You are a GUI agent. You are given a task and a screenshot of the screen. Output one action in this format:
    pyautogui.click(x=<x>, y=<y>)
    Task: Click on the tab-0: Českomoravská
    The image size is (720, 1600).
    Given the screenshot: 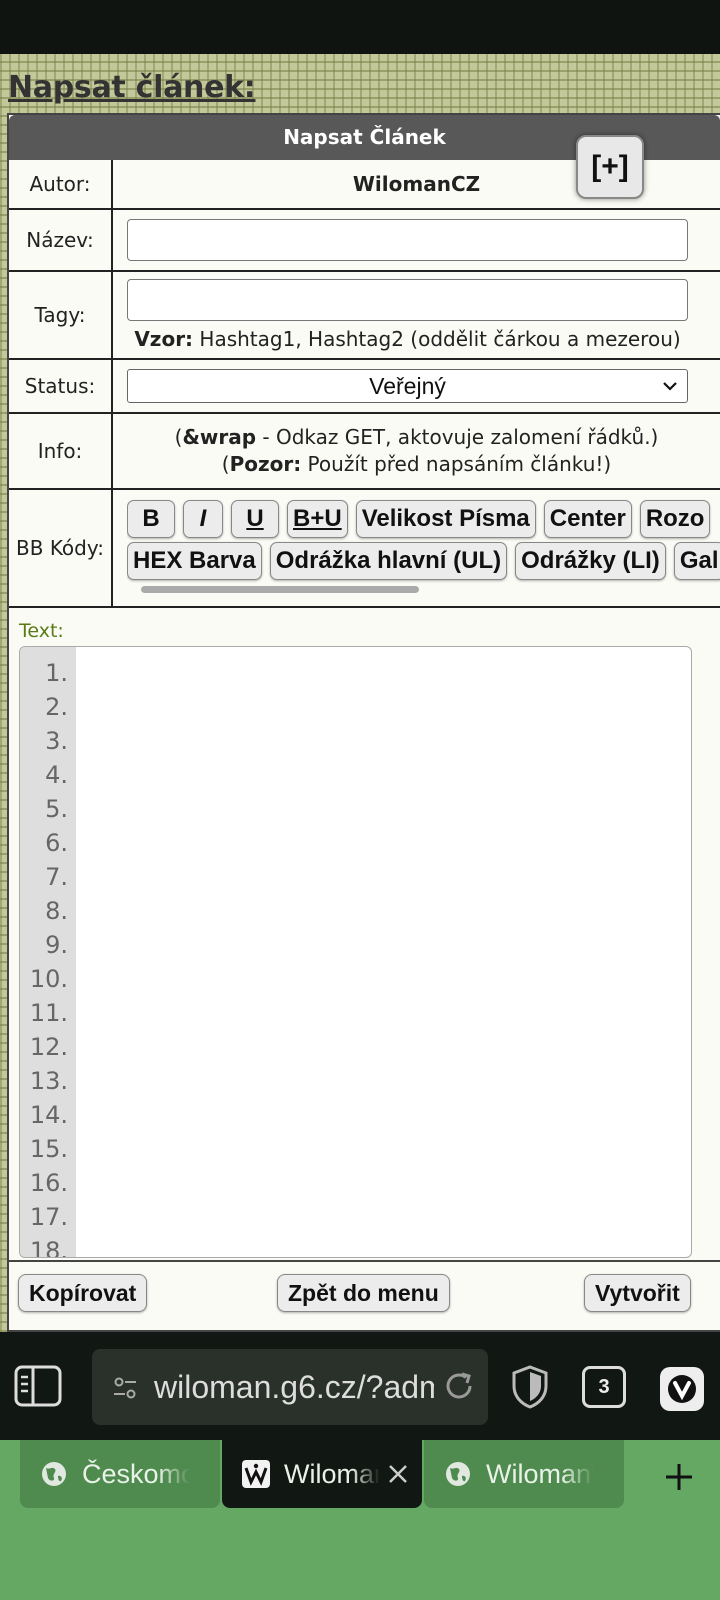 What is the action you would take?
    pyautogui.click(x=120, y=1474)
    